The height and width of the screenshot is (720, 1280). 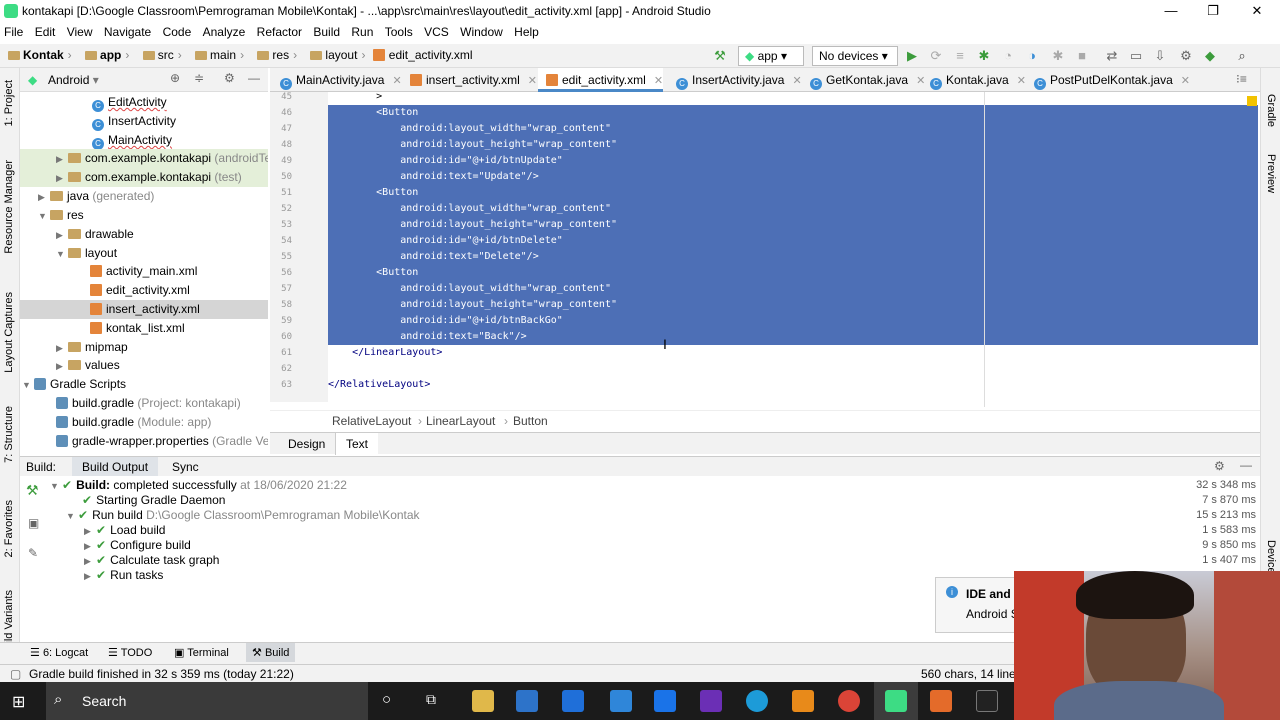 I want to click on task-view-icon: ⧉, so click(x=431, y=699).